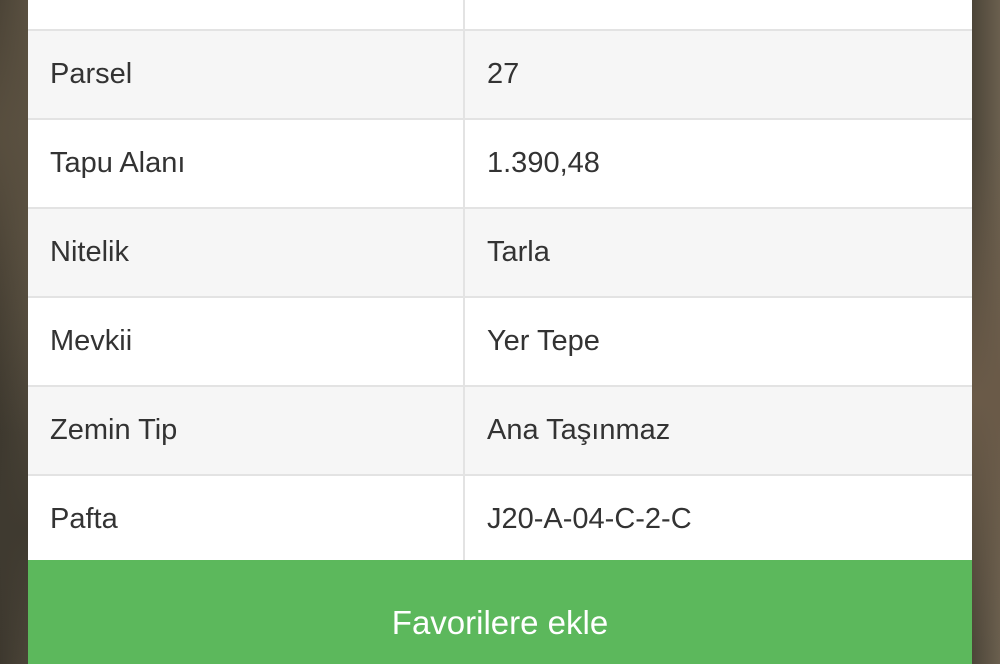 Image resolution: width=1000 pixels, height=664 pixels. I want to click on row-value: J20-A-04-C-2-C, so click(717, 518).